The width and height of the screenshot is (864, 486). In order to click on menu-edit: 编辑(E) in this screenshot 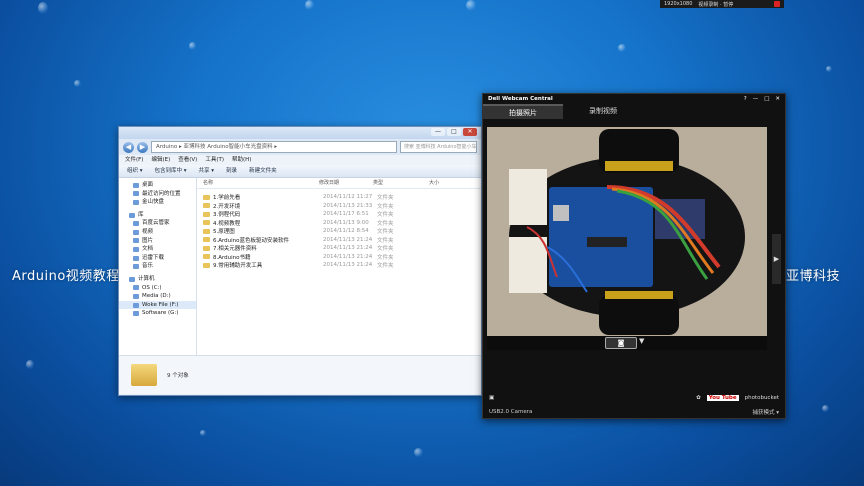, I will do `click(160, 160)`.